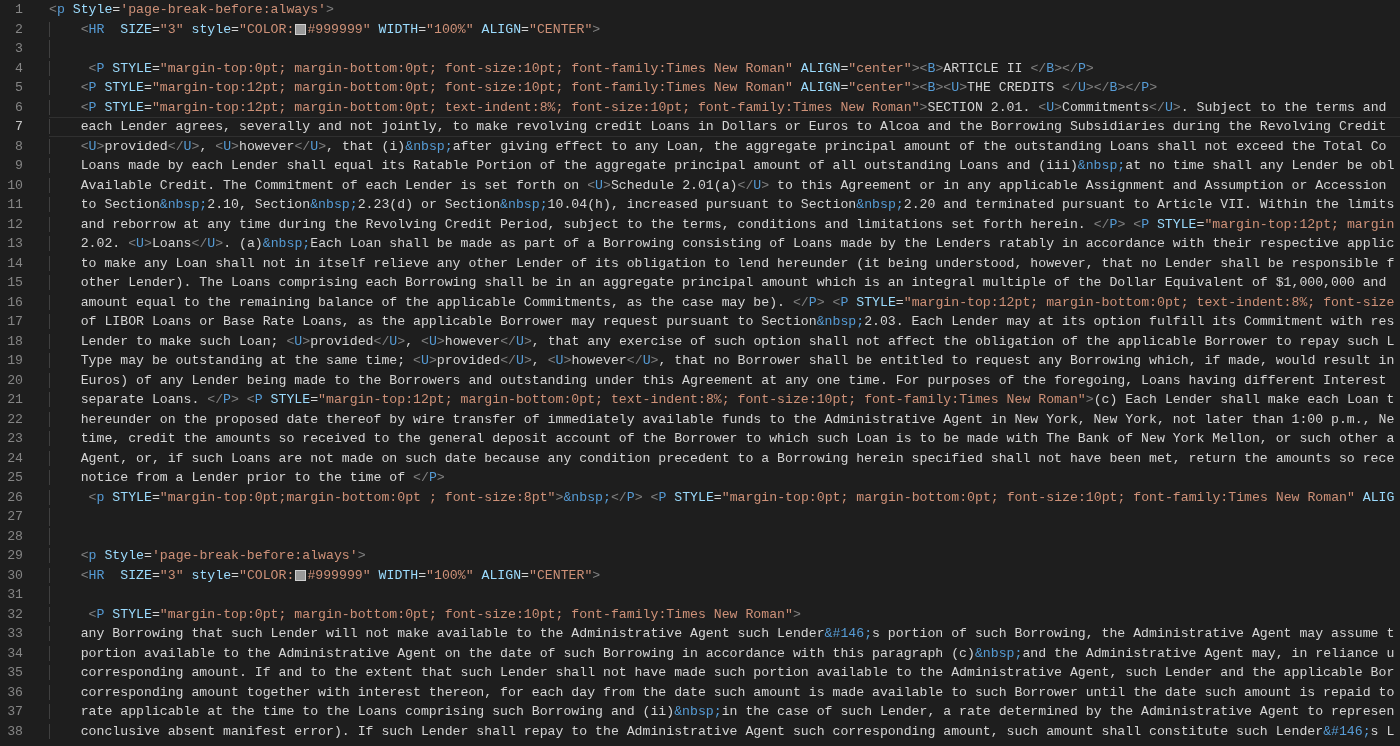 The height and width of the screenshot is (746, 1400). Describe the element at coordinates (722, 439) in the screenshot. I see `code-line: time, credit the amounts so received to the general deposit account of the Borrower to which such Loan is to be made with The Bank of New York Mellon, or such other a` at that location.